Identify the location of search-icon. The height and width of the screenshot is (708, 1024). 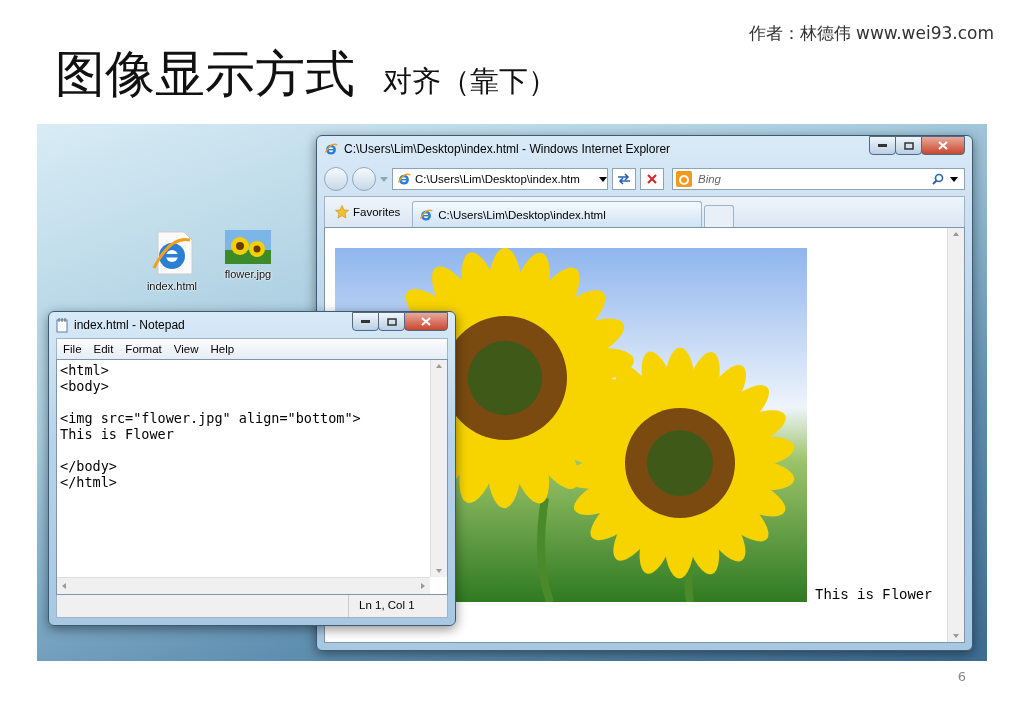
(938, 179).